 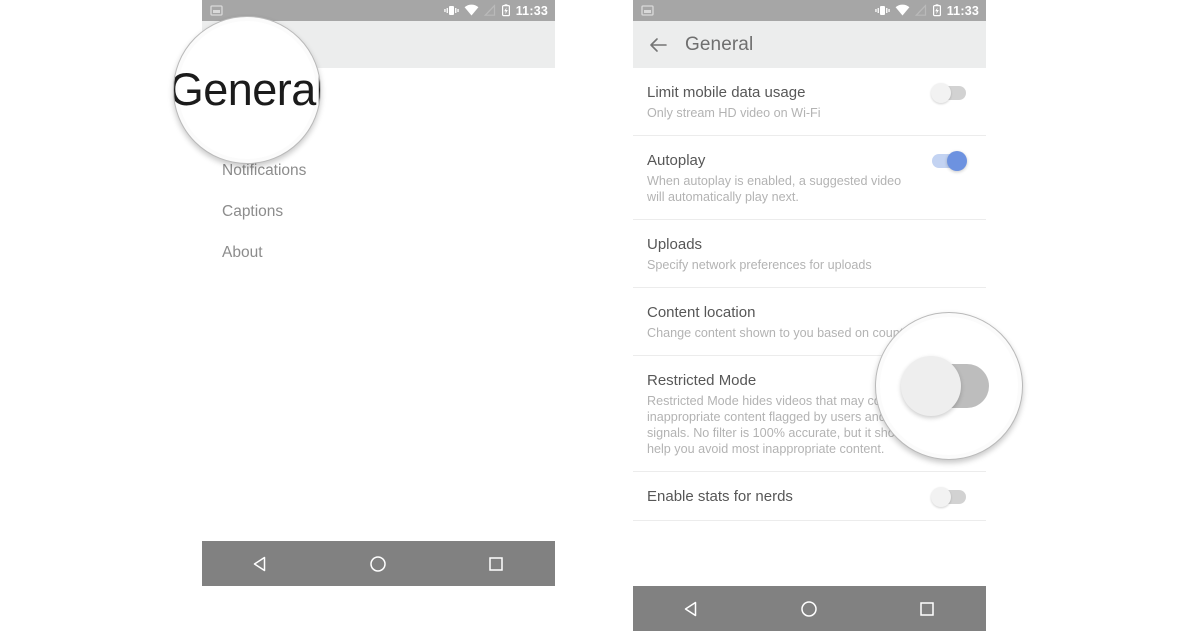 I want to click on toggle-autoplay, so click(x=949, y=161).